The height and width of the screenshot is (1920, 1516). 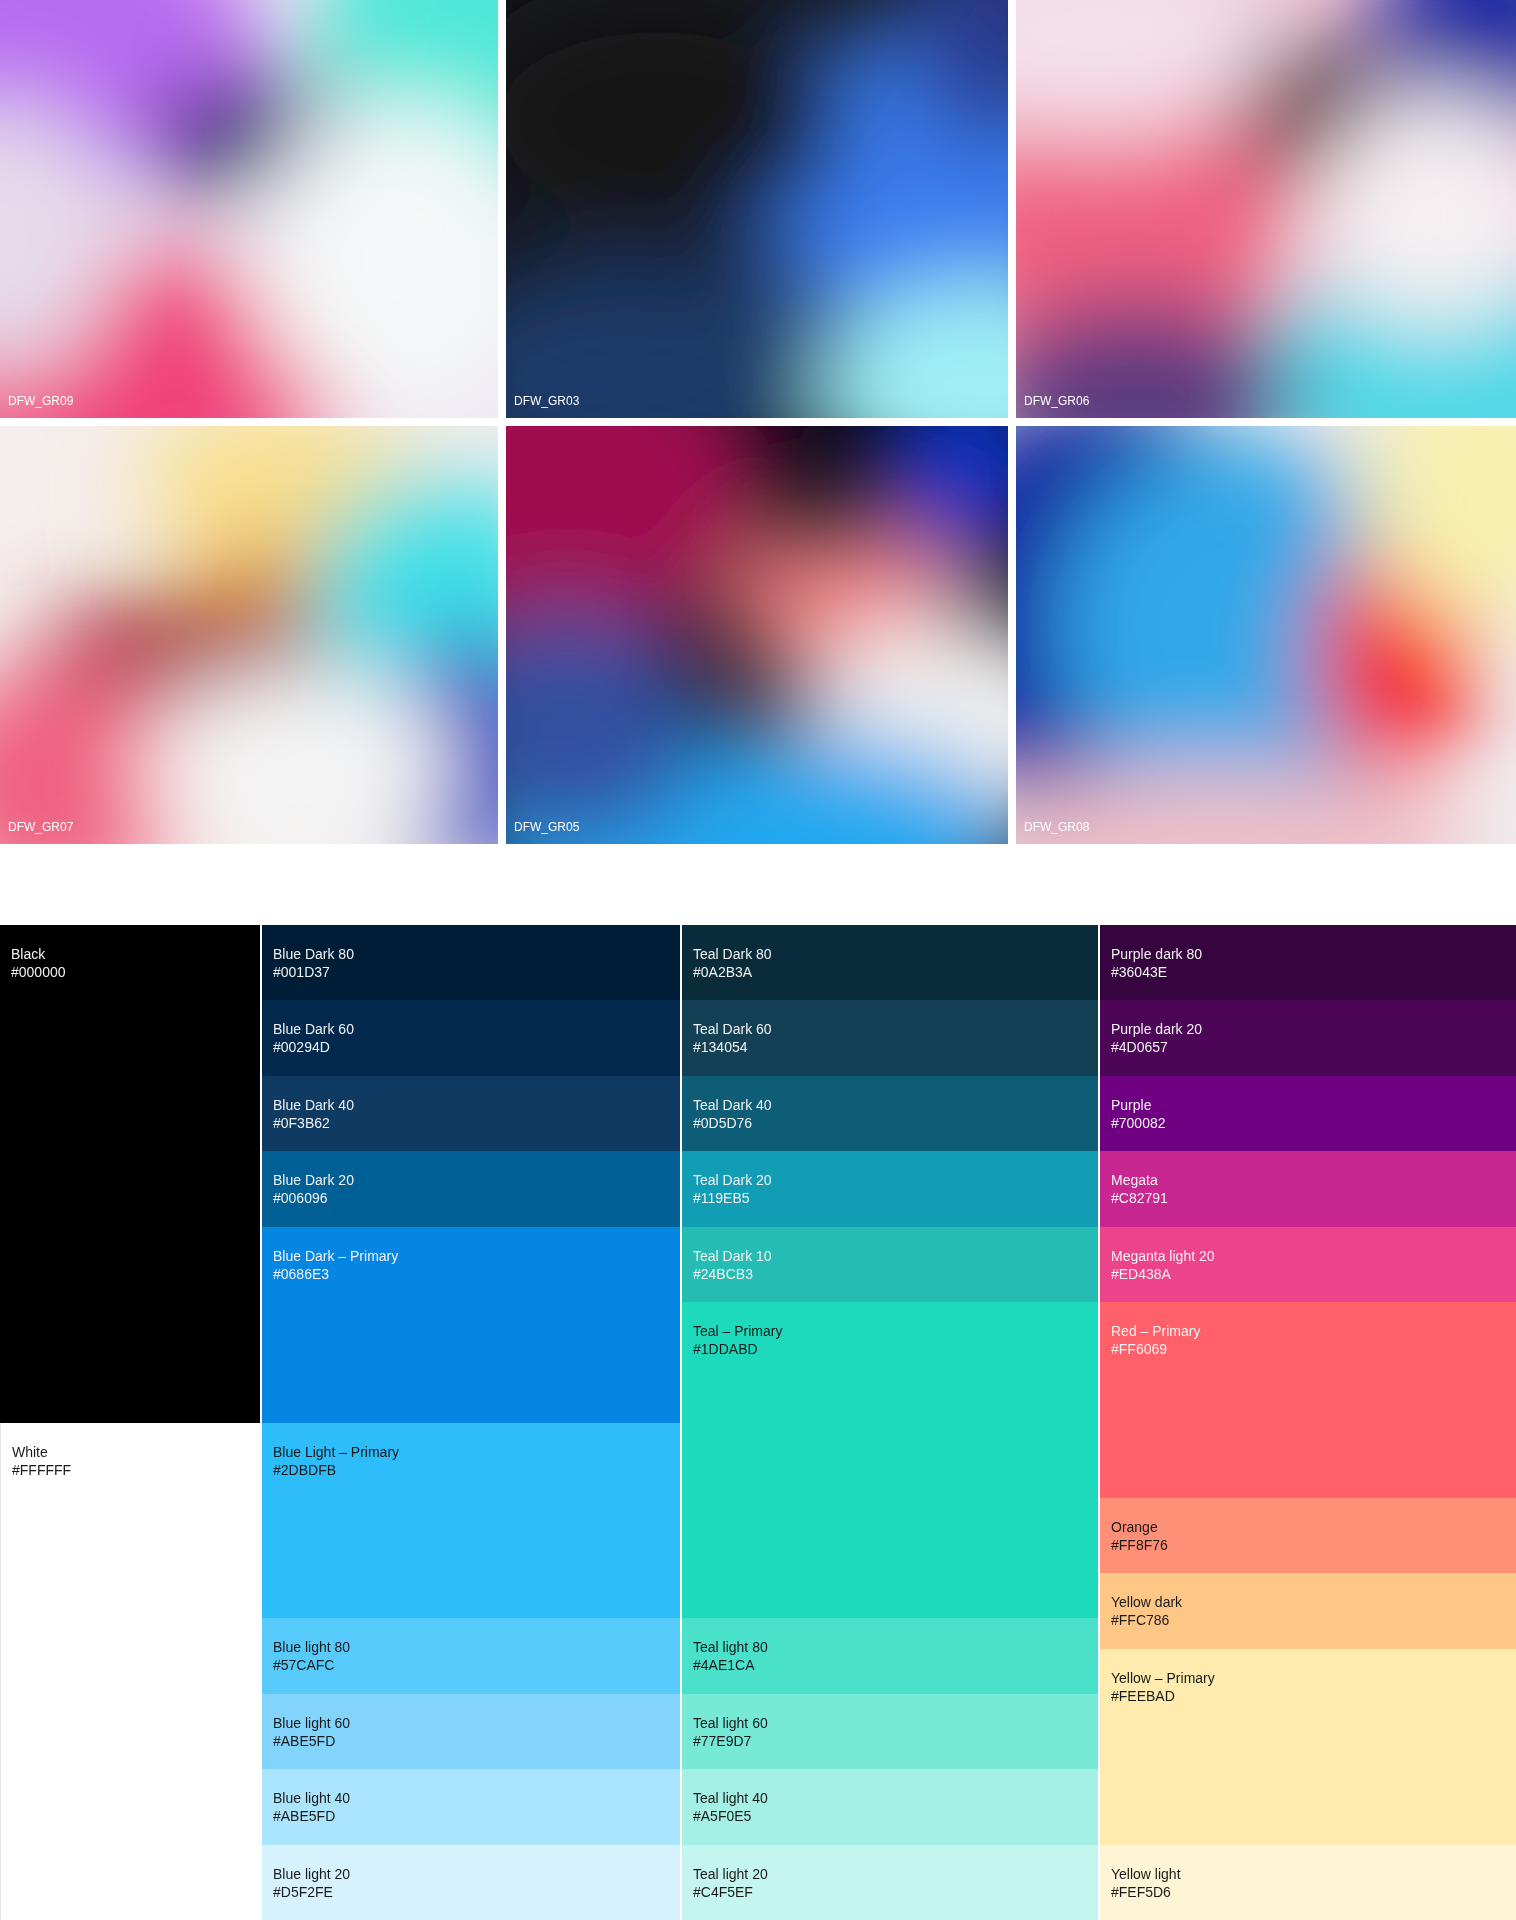 I want to click on hex-code: #001D37, so click(x=302, y=972).